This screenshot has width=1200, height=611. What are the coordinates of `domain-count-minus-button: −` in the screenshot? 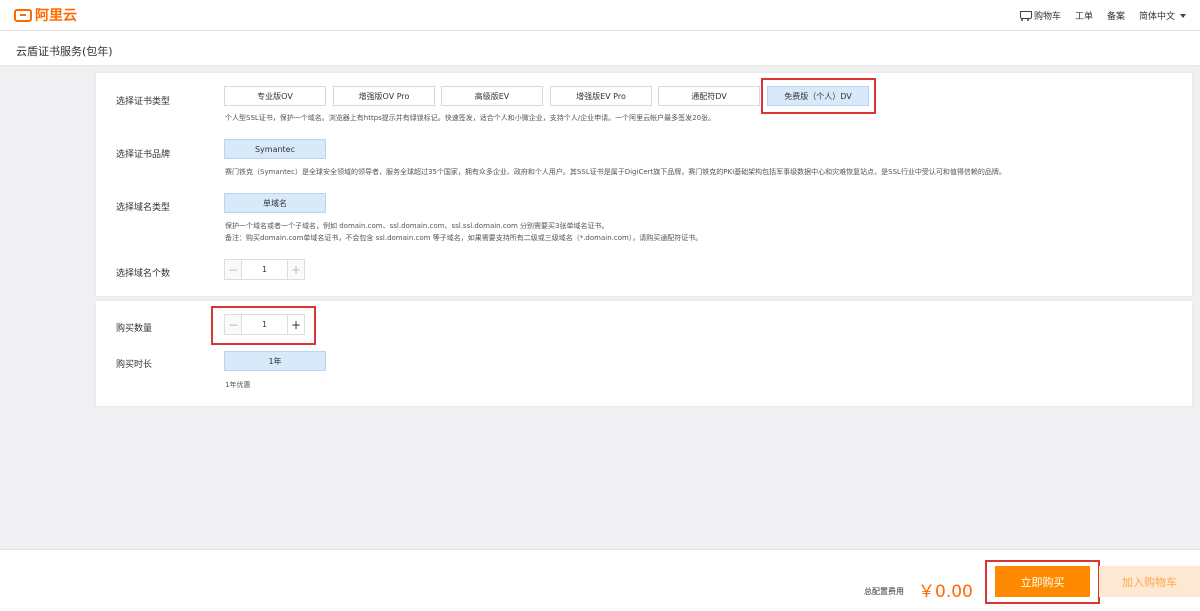 It's located at (233, 269).